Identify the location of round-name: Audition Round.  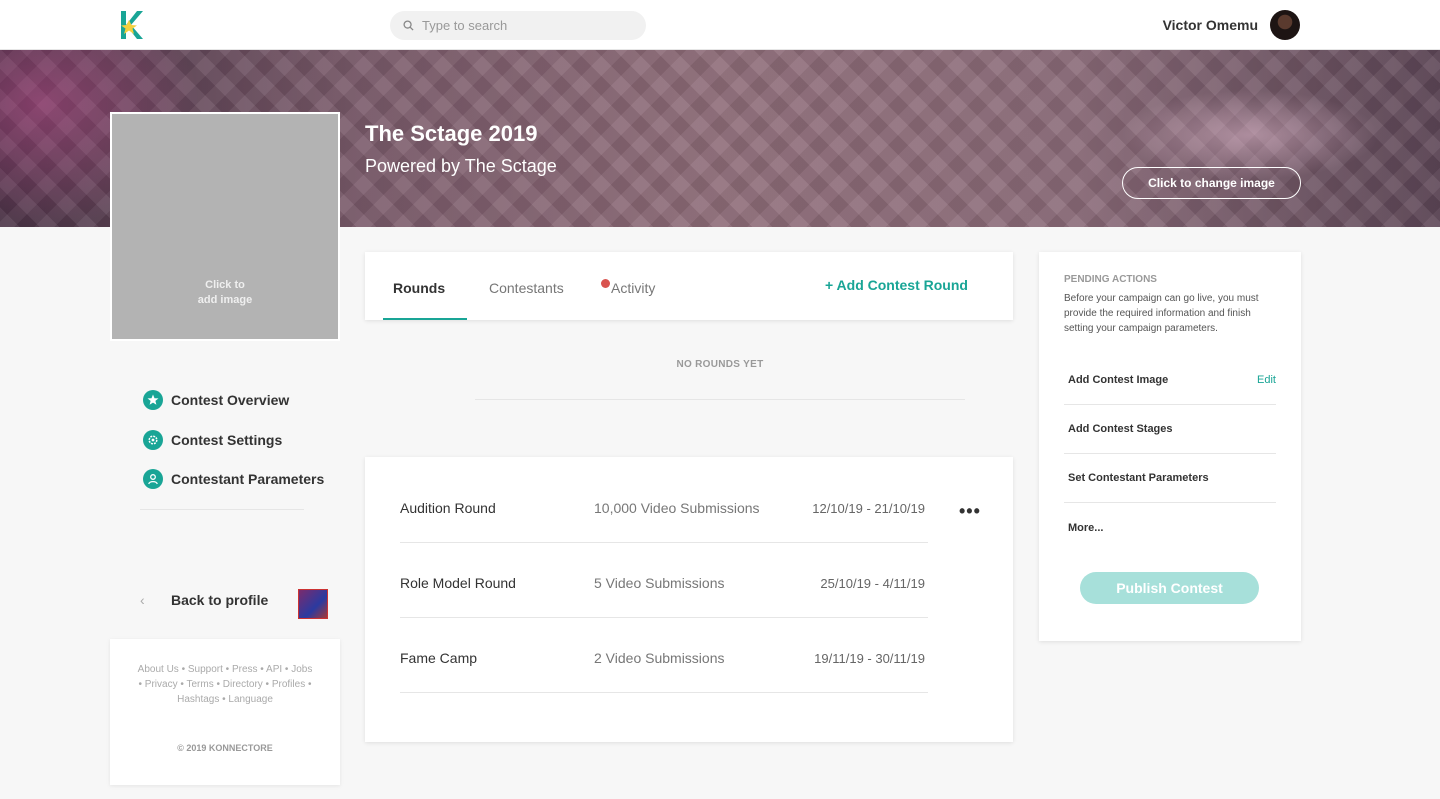
(448, 508).